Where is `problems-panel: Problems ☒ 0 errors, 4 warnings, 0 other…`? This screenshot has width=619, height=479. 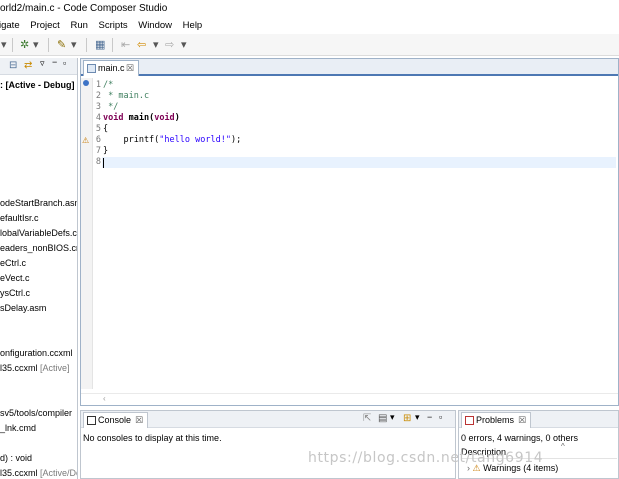
problems-panel: Problems ☒ 0 errors, 4 warnings, 0 other… is located at coordinates (538, 444).